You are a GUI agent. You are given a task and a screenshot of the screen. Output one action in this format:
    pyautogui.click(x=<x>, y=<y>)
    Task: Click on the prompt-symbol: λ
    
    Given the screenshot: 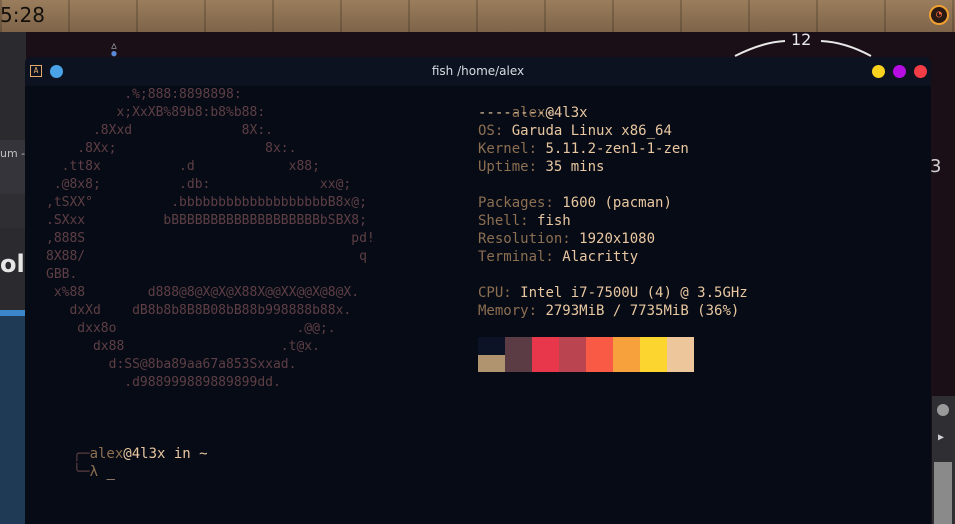 What is the action you would take?
    pyautogui.click(x=94, y=472)
    